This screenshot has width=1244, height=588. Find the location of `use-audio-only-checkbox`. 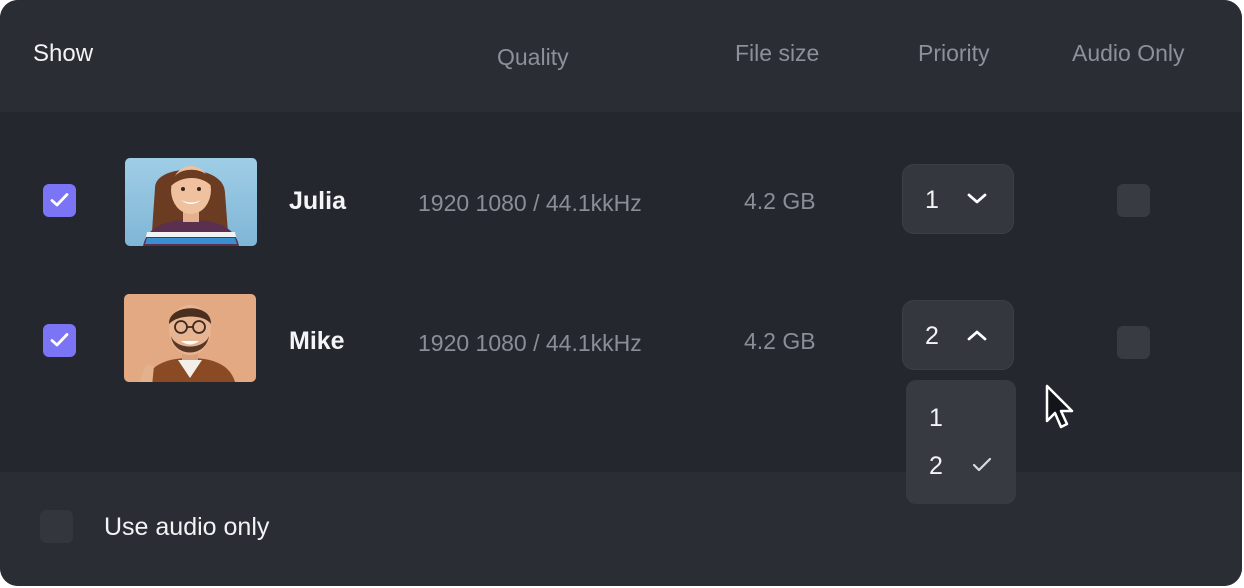

use-audio-only-checkbox is located at coordinates (56, 526).